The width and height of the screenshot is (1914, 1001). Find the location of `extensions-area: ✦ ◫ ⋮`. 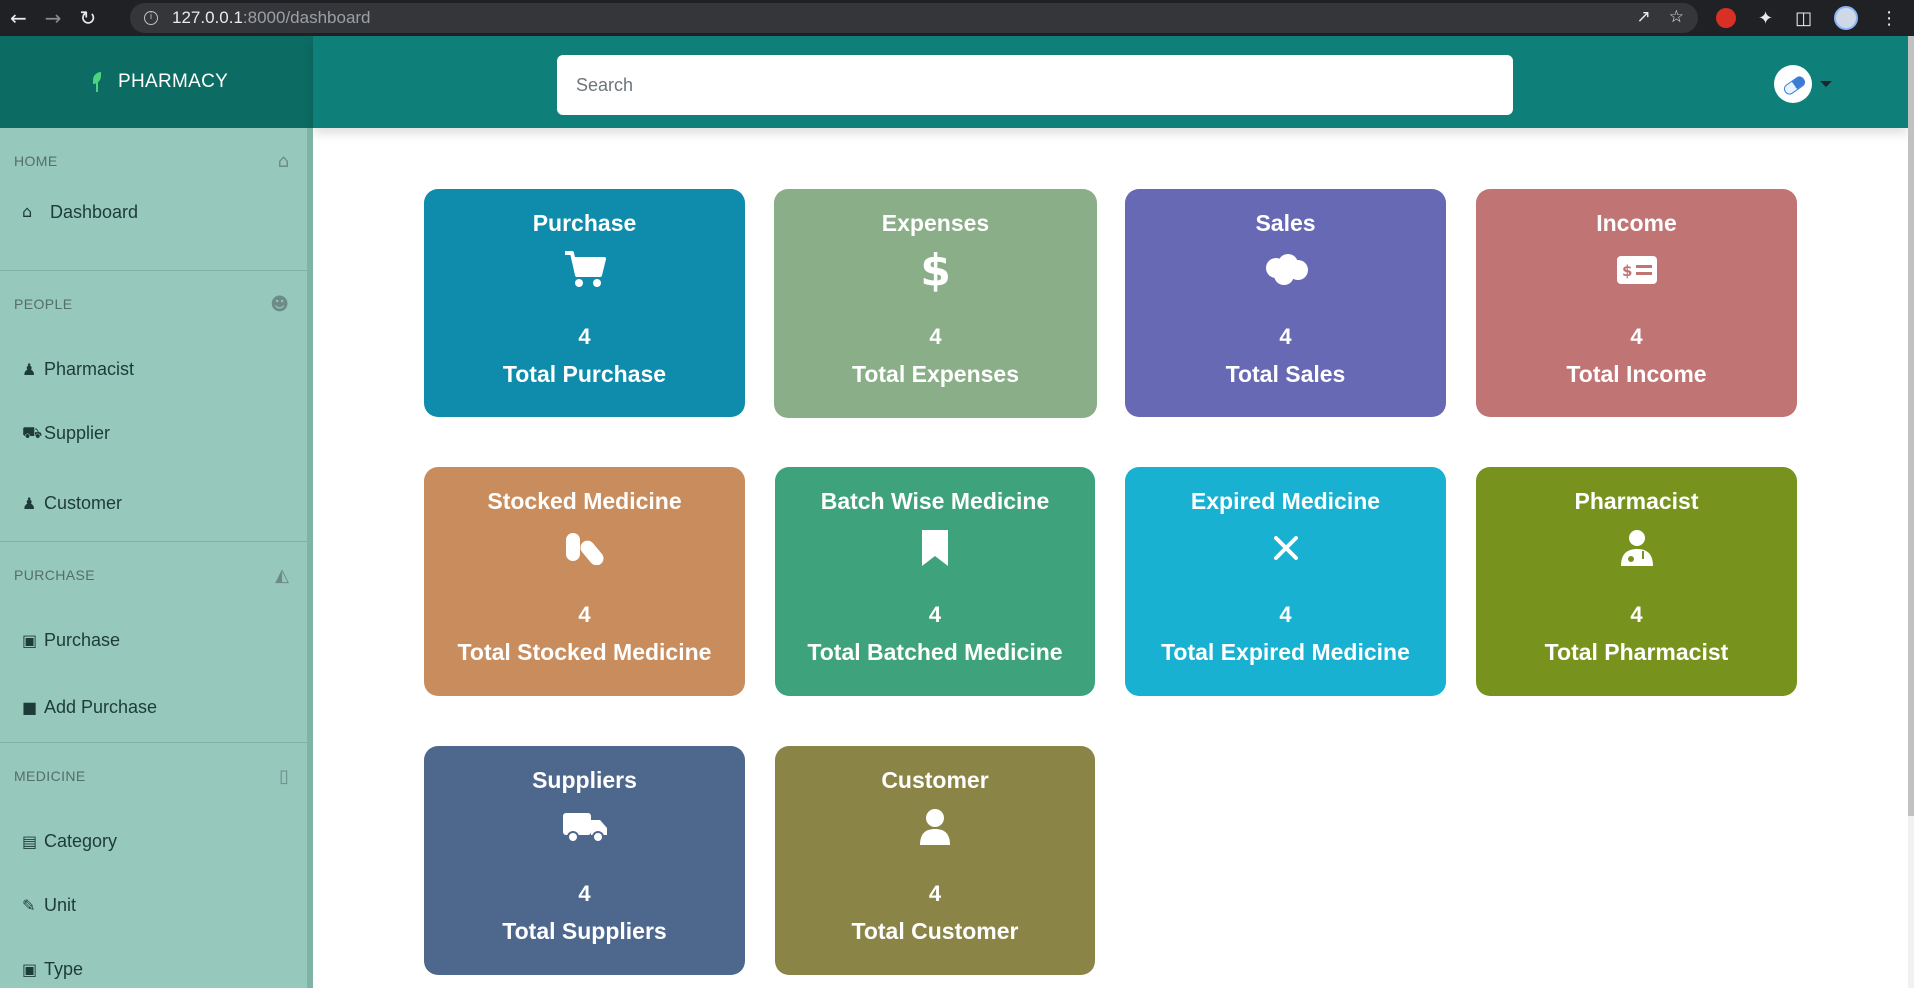

extensions-area: ✦ ◫ ⋮ is located at coordinates (1807, 18).